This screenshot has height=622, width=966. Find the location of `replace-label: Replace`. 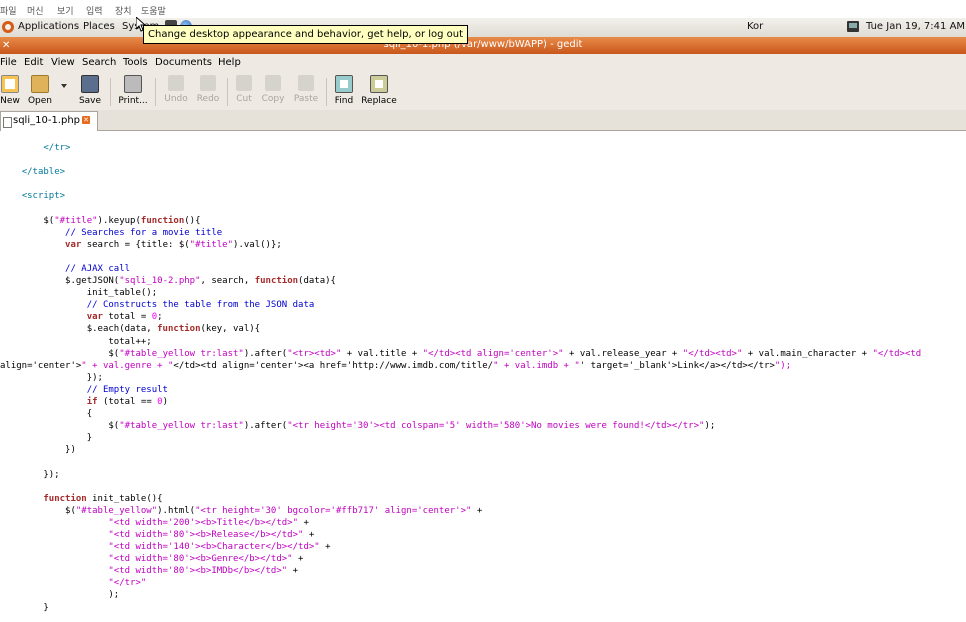

replace-label: Replace is located at coordinates (379, 101).